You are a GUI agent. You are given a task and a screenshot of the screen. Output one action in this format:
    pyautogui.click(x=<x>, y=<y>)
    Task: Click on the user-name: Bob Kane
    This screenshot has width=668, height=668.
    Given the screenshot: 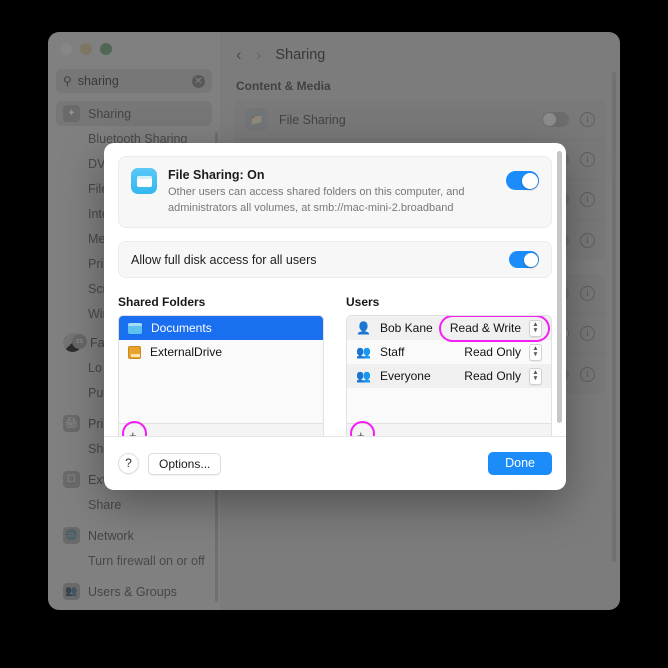 What is the action you would take?
    pyautogui.click(x=406, y=328)
    